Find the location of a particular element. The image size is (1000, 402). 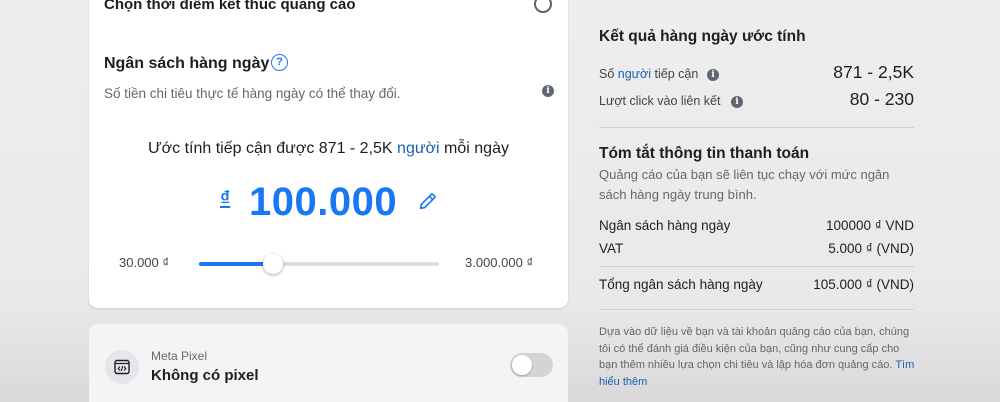

reach-estimate-suffix: mỗi ngày is located at coordinates (474, 148).